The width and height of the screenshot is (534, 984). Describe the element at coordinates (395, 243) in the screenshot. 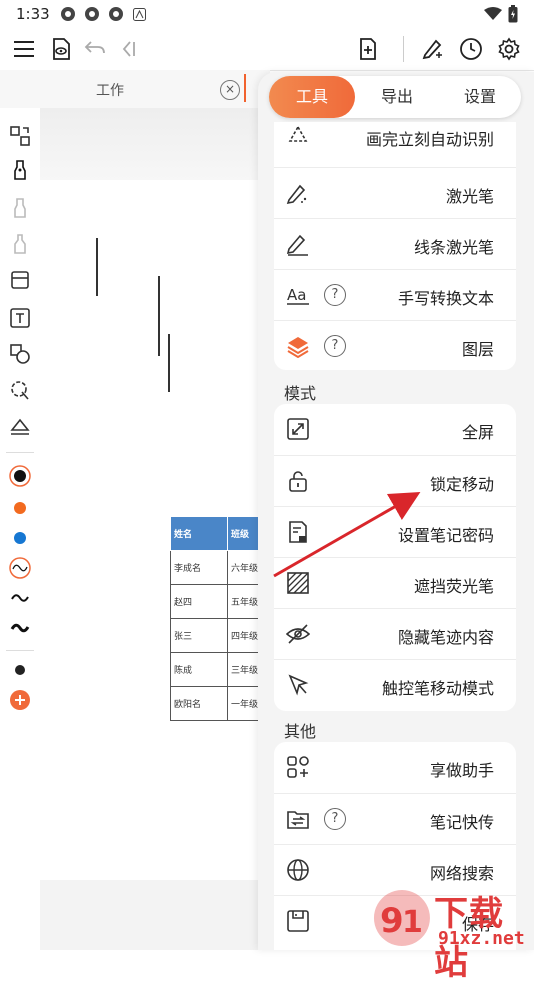

I see `menu-item-line-laser-pen: 线条激光笔` at that location.